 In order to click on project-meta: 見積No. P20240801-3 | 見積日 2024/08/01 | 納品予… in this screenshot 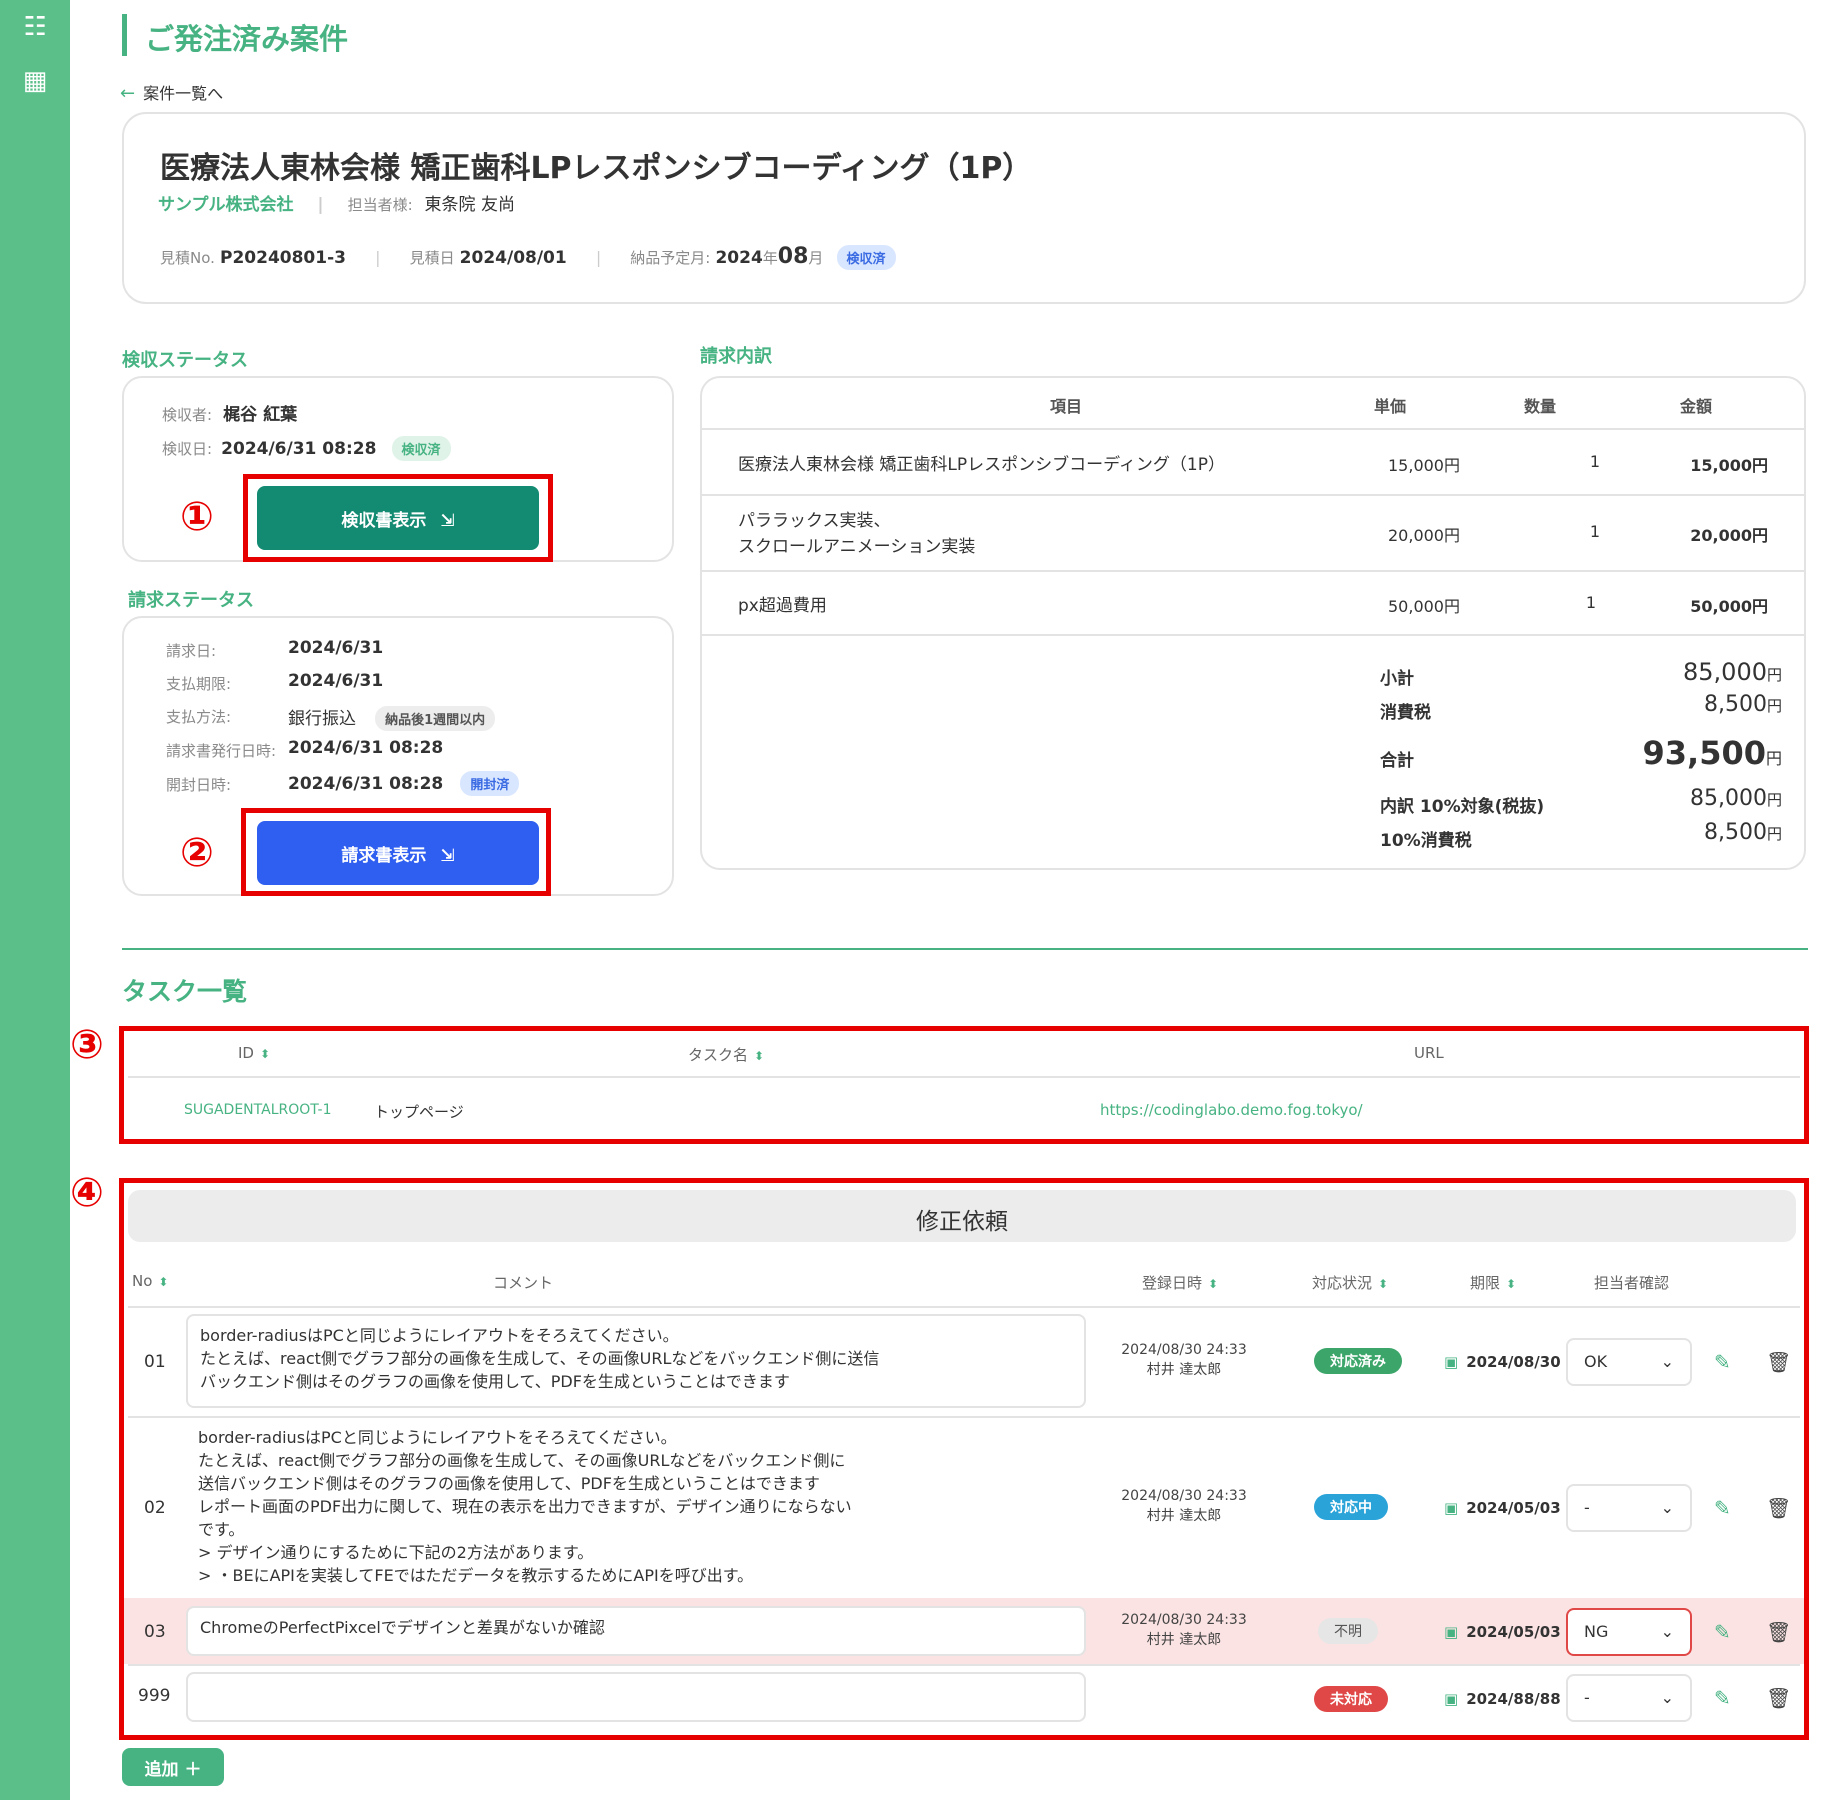, I will do `click(528, 257)`.